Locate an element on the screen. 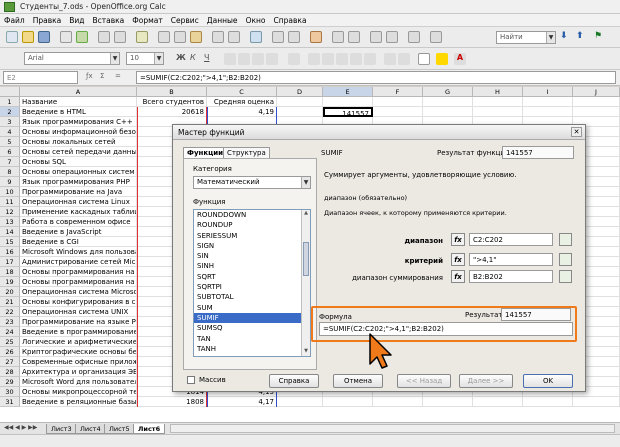  row-header: 17 is located at coordinates (10, 262).